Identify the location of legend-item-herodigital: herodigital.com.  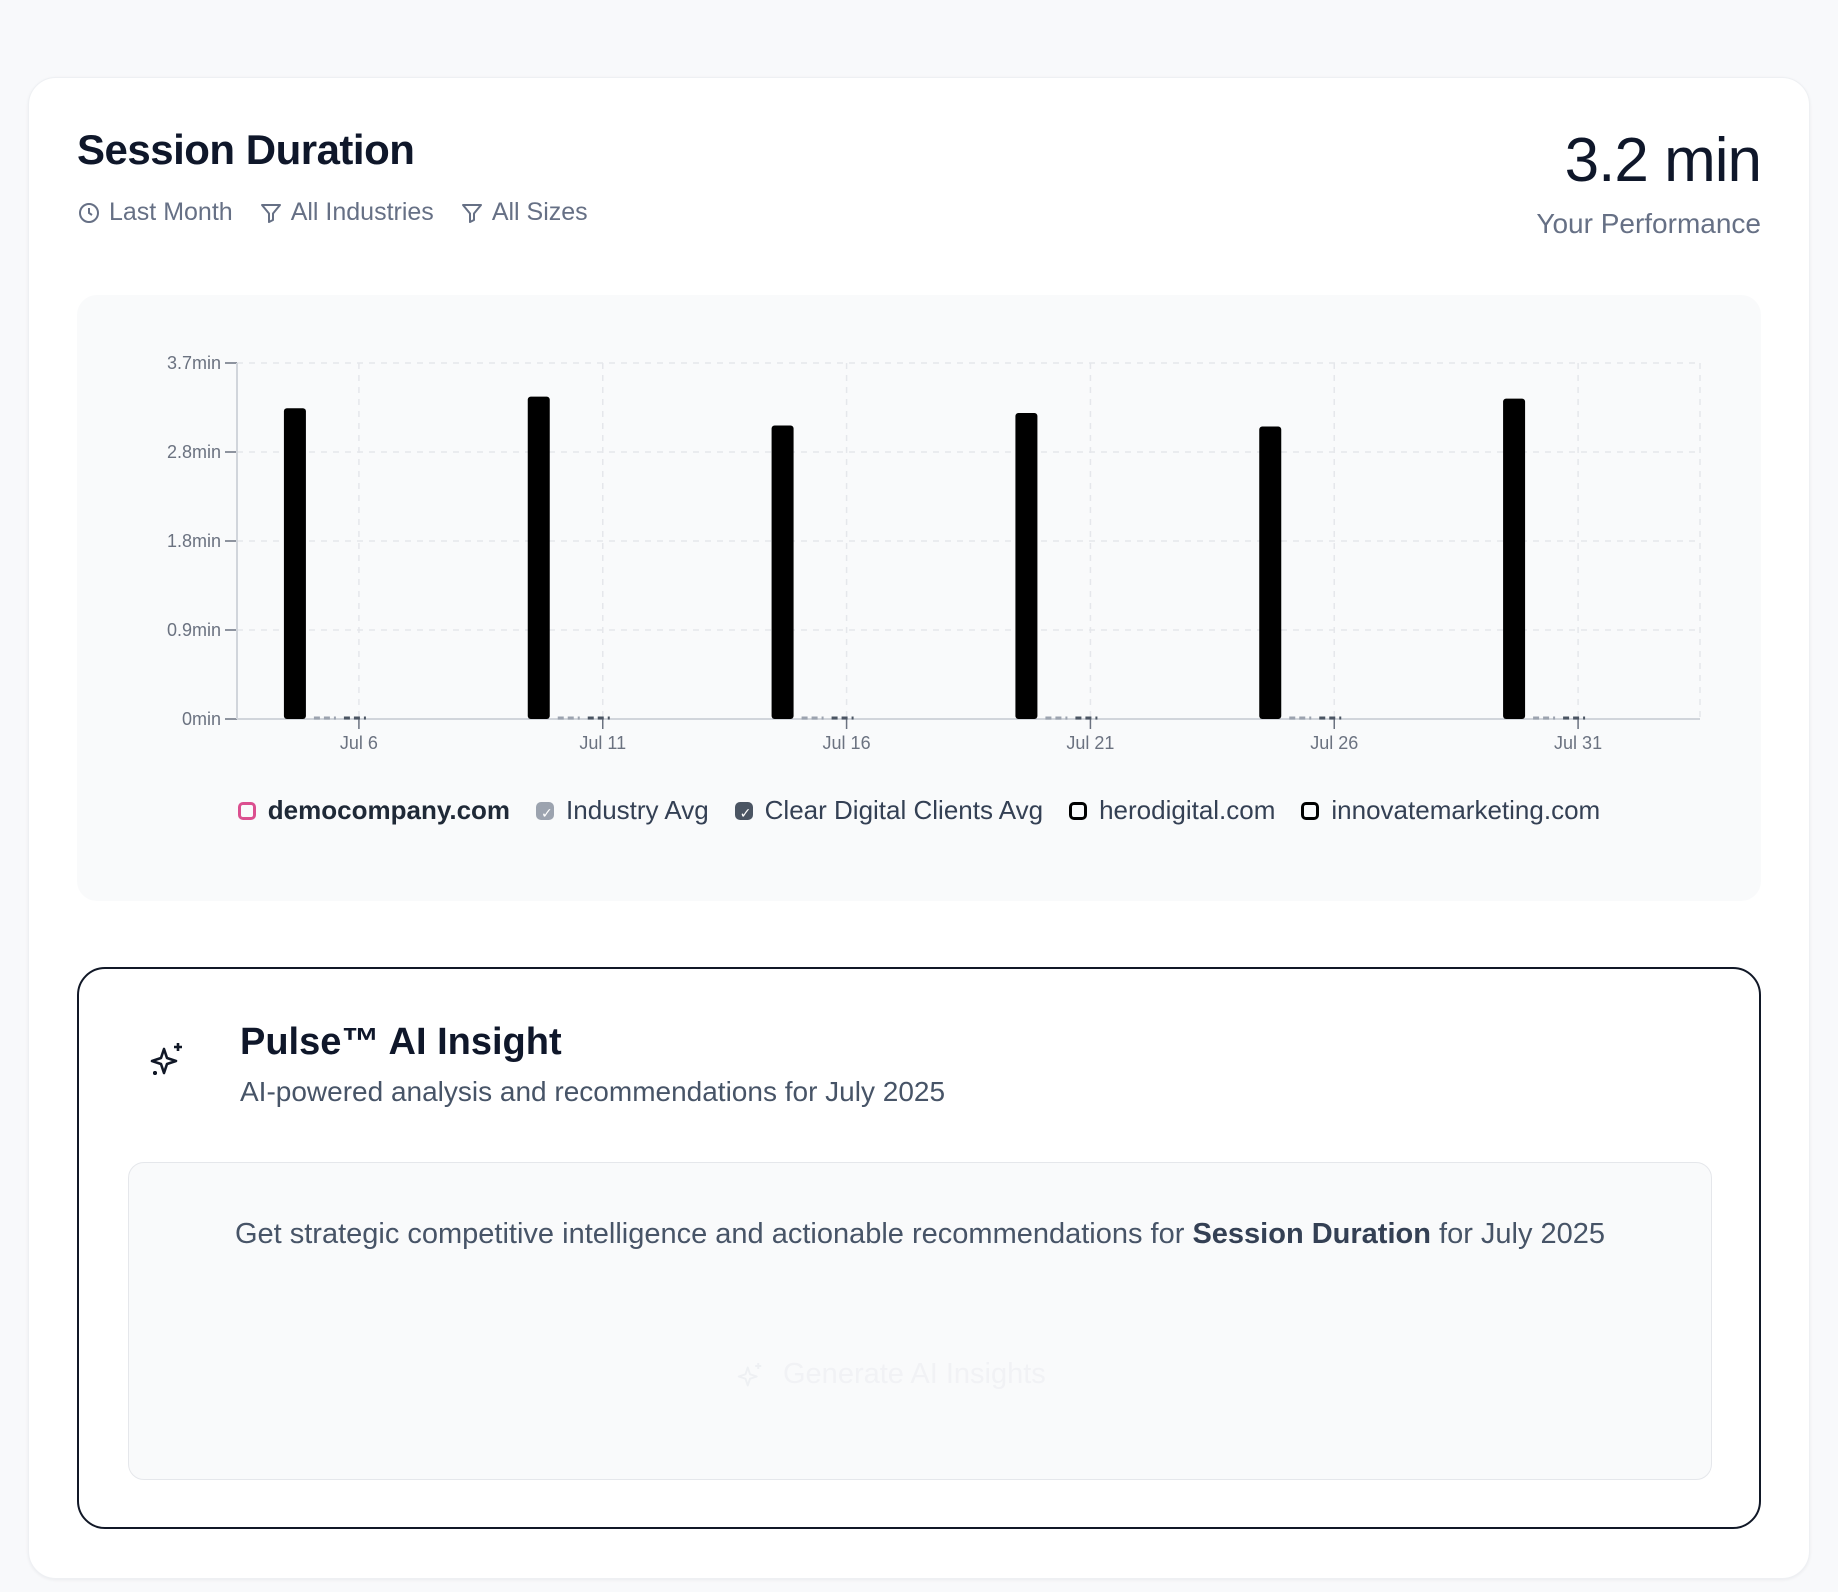
(1172, 810).